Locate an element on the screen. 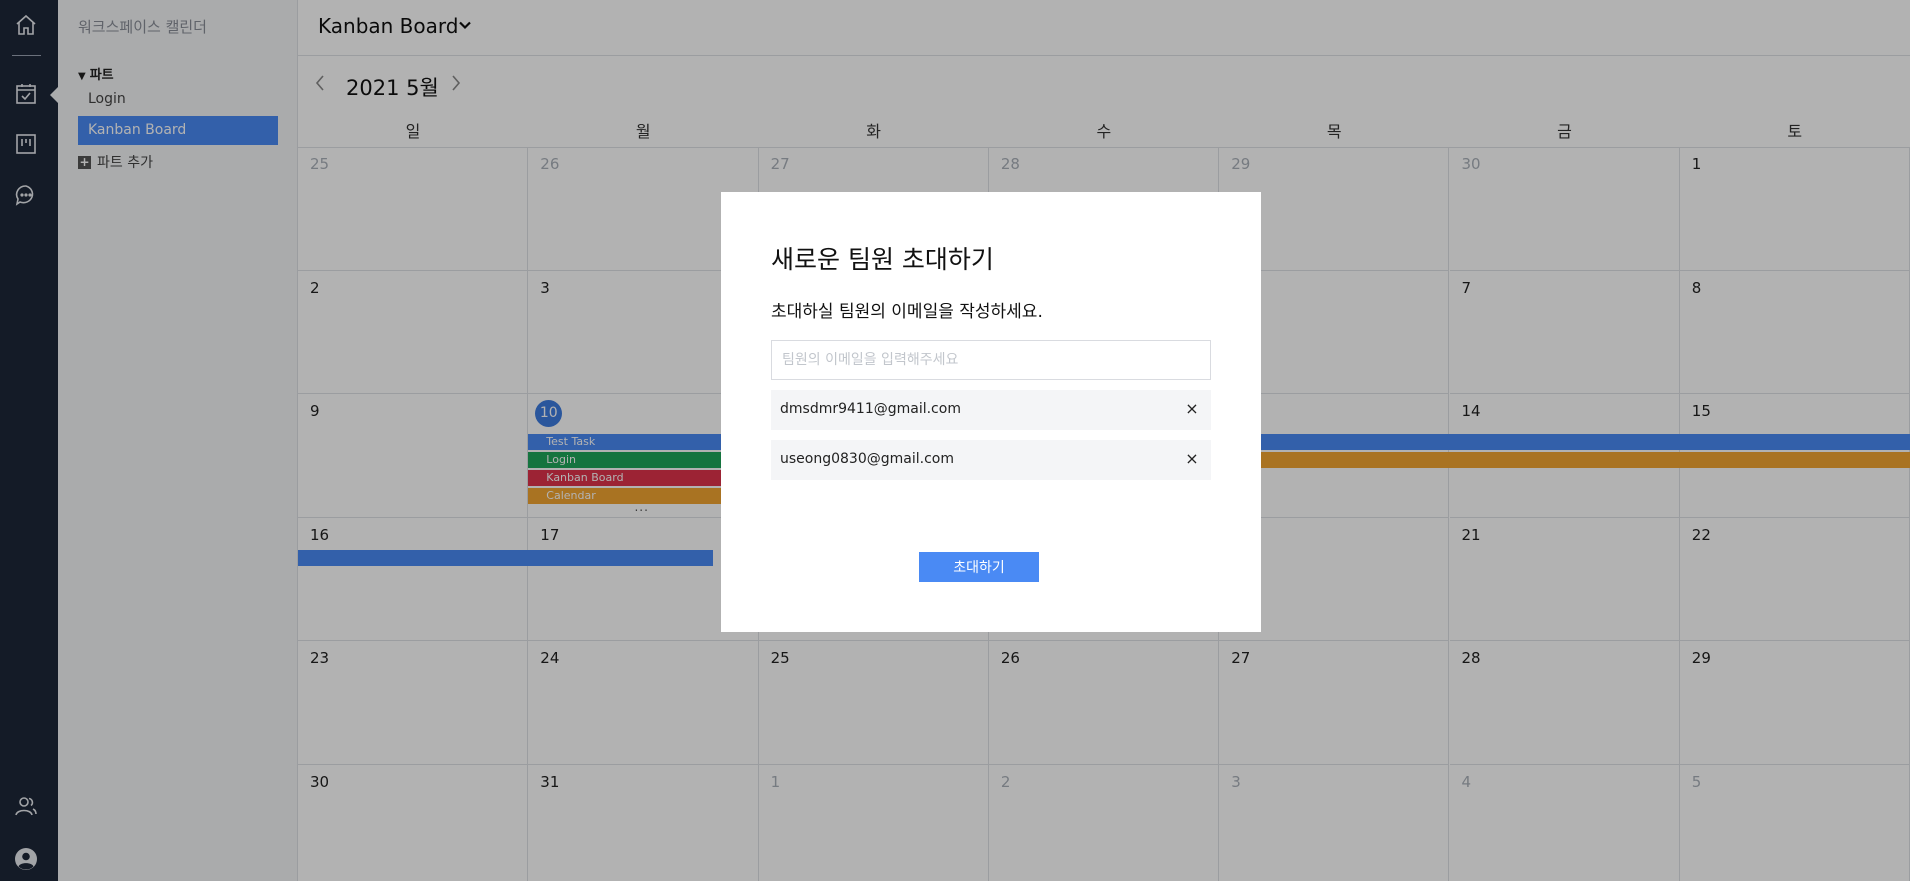  email-input is located at coordinates (991, 360).